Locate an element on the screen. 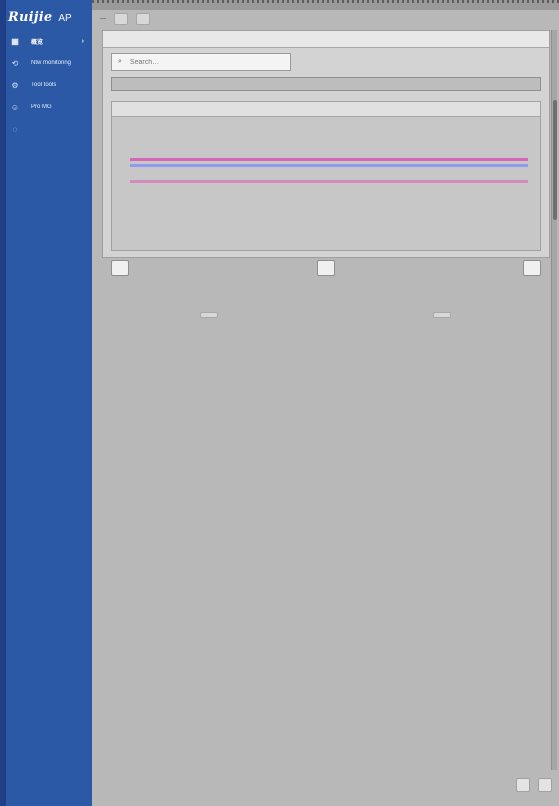 The width and height of the screenshot is (559, 806). sidebar-item-pro: ☺ Pro MG is located at coordinates (46, 107).